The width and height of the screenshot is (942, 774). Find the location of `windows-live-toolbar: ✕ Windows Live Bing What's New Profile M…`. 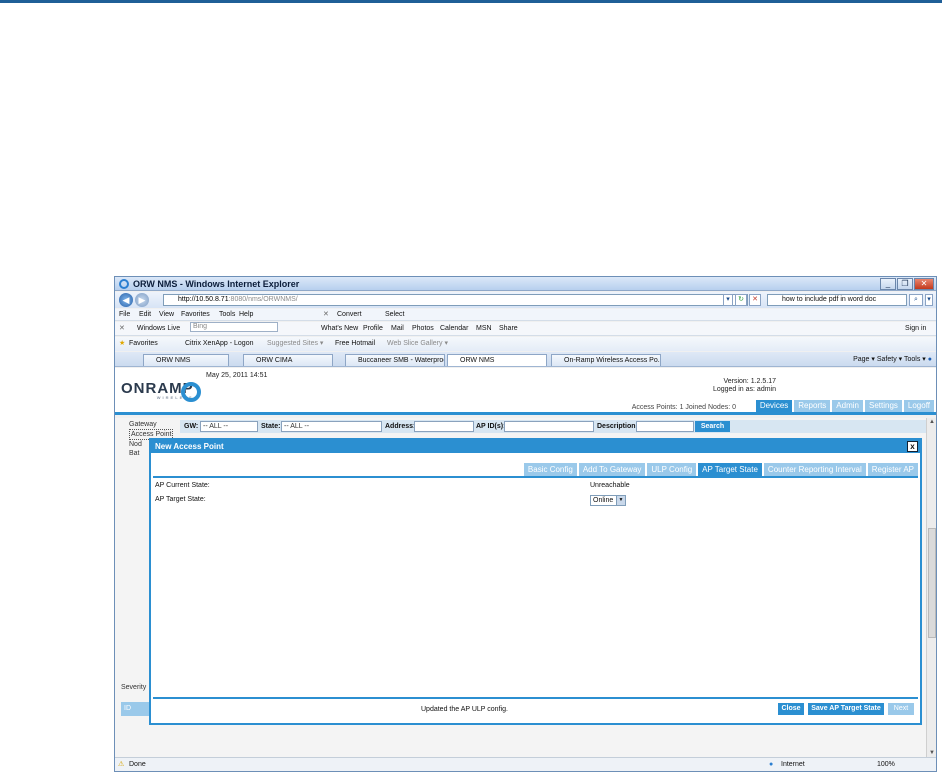

windows-live-toolbar: ✕ Windows Live Bing What's New Profile M… is located at coordinates (525, 329).